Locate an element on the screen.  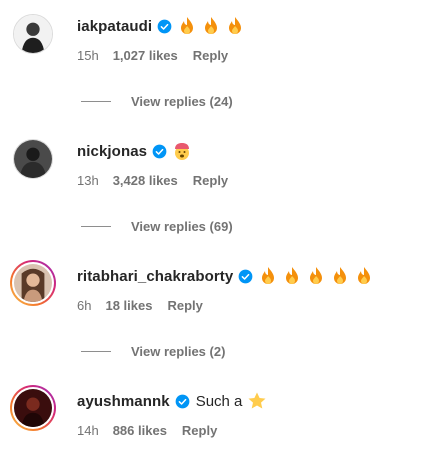
comment-time: 13h is located at coordinates (88, 180).